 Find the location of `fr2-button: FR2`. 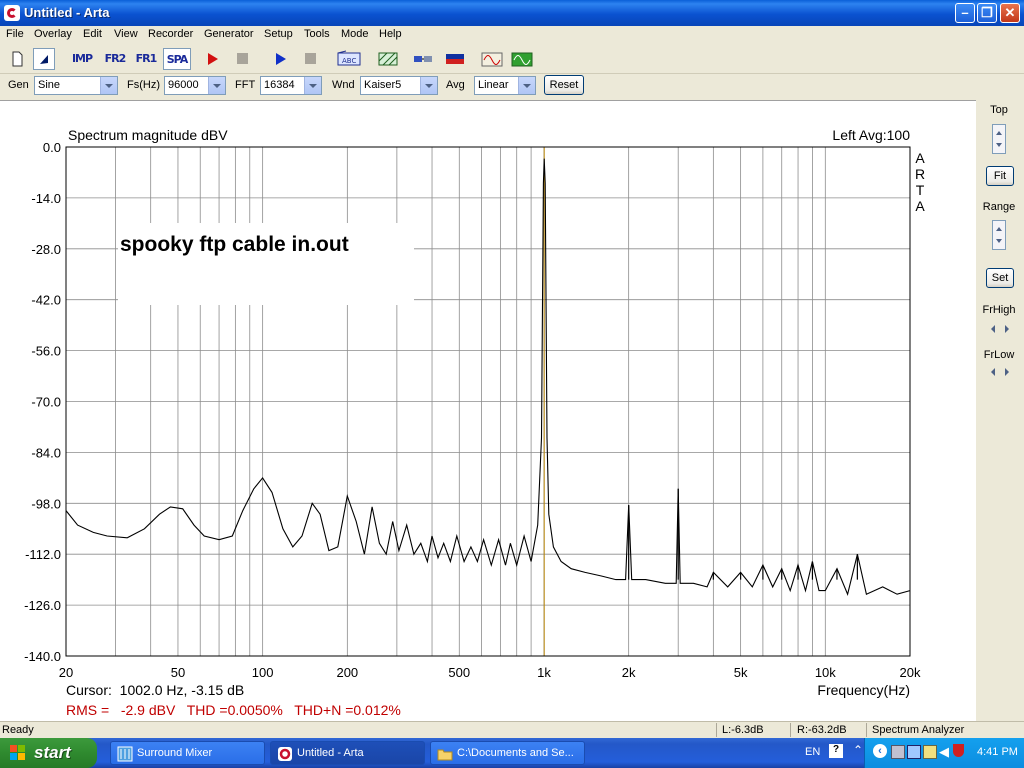

fr2-button: FR2 is located at coordinates (115, 59).